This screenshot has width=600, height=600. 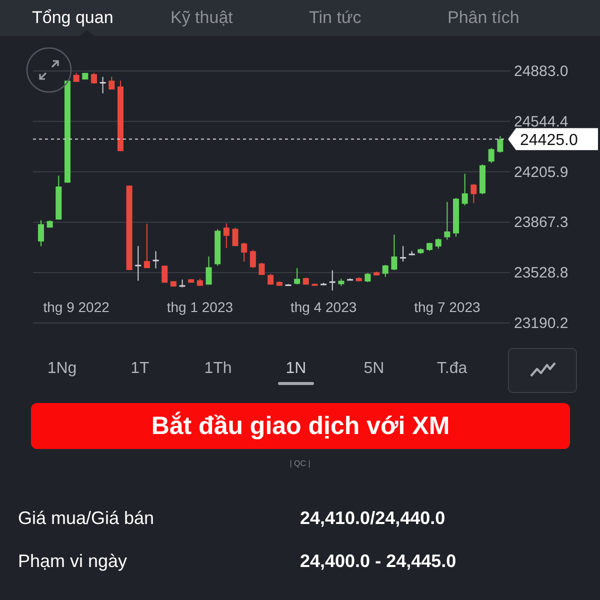 What do you see at coordinates (49, 70) in the screenshot?
I see `expand-icon` at bounding box center [49, 70].